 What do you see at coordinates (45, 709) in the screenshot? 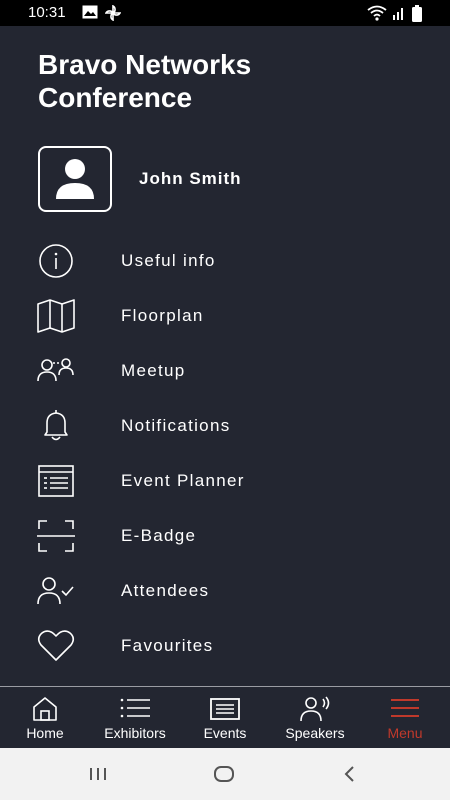
I see `home-icon` at bounding box center [45, 709].